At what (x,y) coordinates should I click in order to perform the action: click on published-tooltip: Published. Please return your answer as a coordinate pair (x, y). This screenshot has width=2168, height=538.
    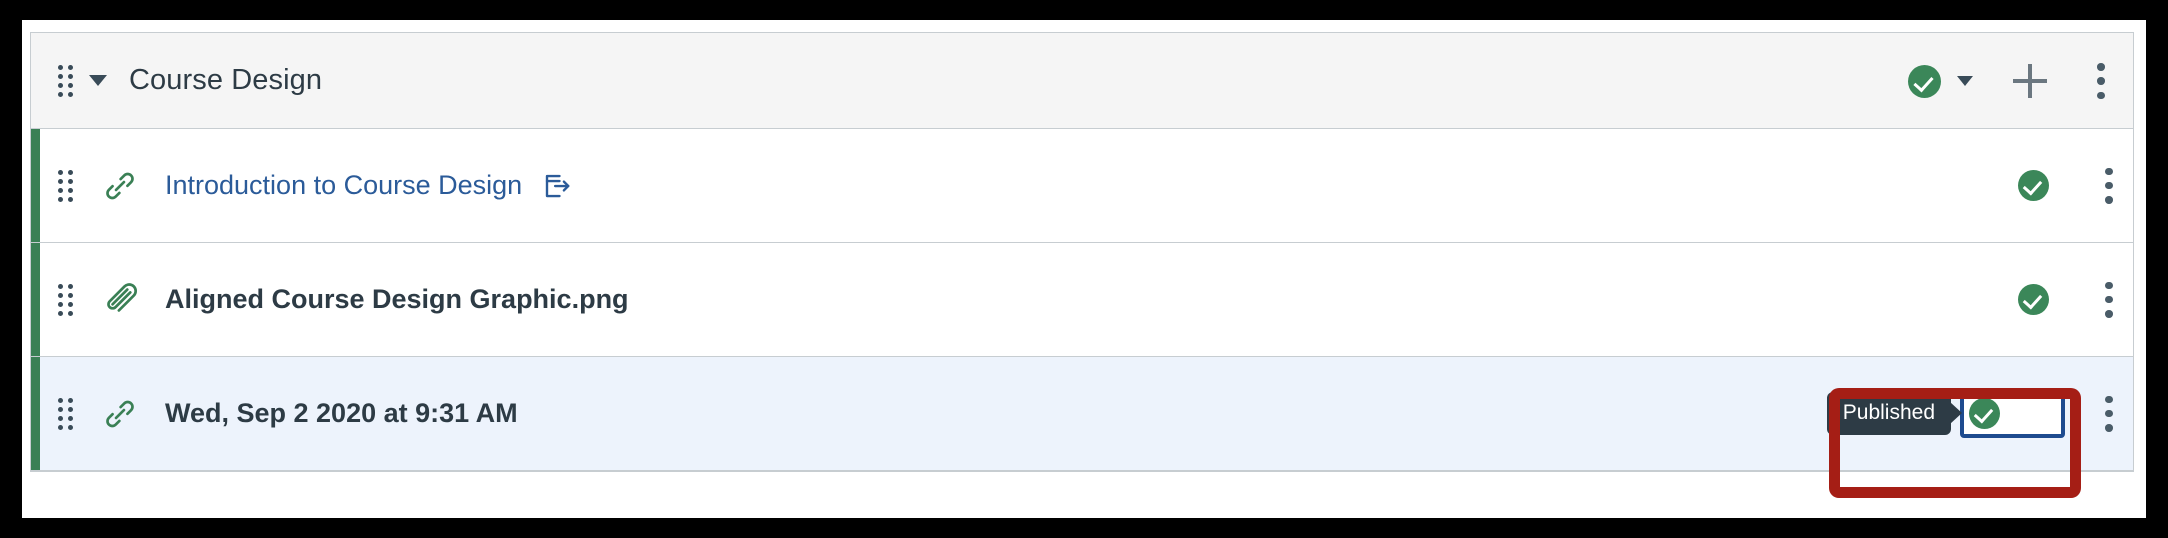
    Looking at the image, I should click on (1888, 413).